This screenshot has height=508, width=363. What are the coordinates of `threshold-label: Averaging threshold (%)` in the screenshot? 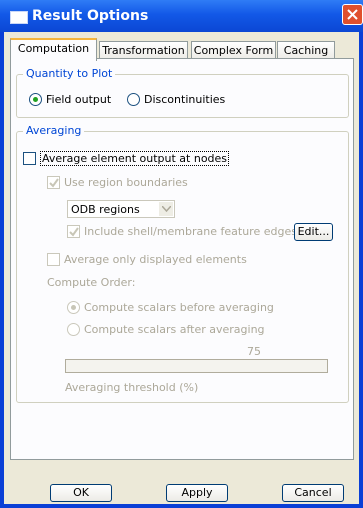 It's located at (132, 387).